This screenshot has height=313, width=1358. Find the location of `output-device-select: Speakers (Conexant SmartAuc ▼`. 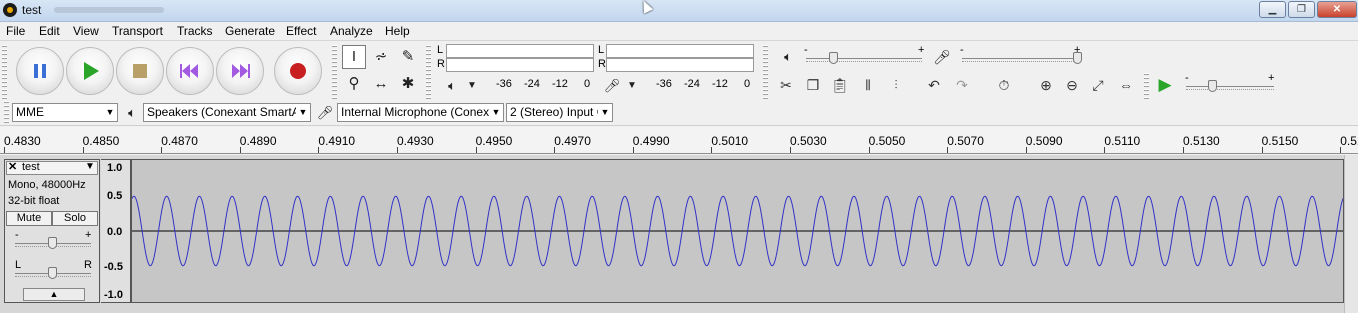

output-device-select: Speakers (Conexant SmartAuc ▼ is located at coordinates (227, 112).